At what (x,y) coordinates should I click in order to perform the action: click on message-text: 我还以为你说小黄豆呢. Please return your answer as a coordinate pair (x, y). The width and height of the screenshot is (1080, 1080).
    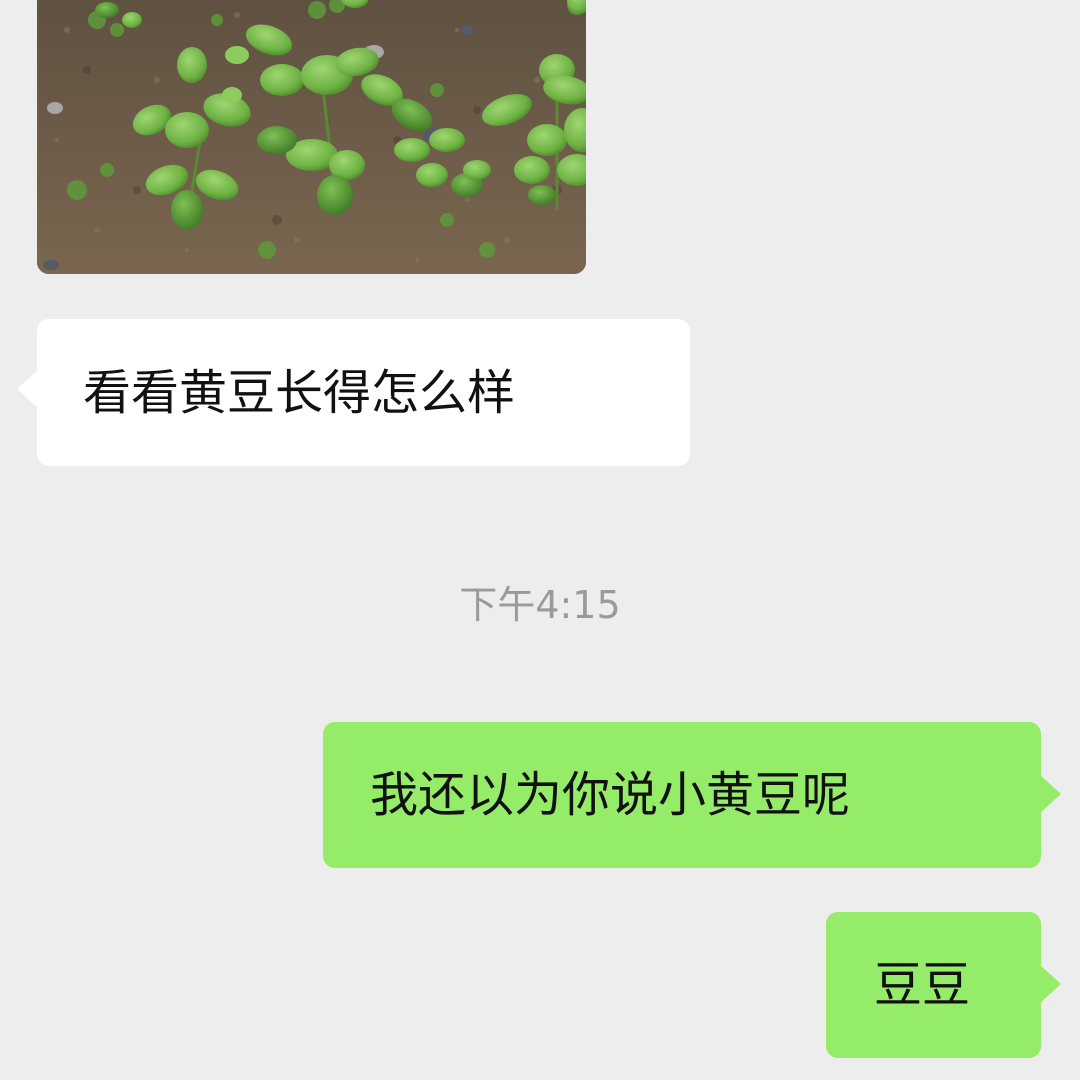
    Looking at the image, I should click on (610, 795).